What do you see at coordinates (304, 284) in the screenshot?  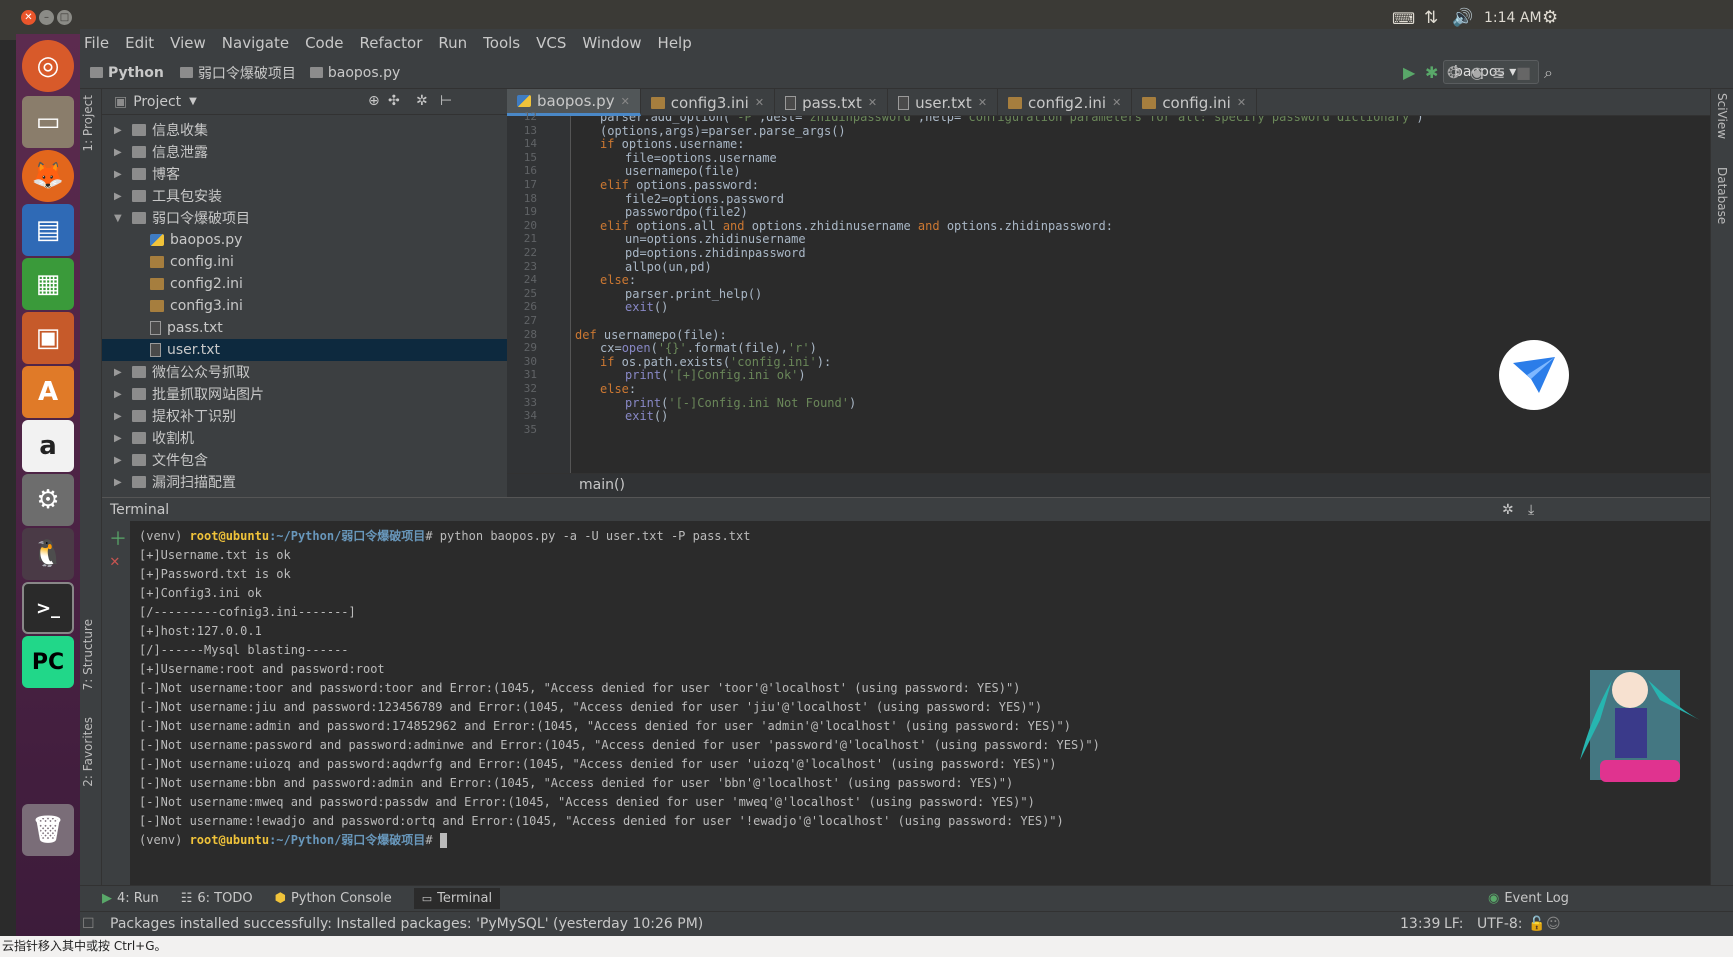 I see `tree-item: config2.ini` at bounding box center [304, 284].